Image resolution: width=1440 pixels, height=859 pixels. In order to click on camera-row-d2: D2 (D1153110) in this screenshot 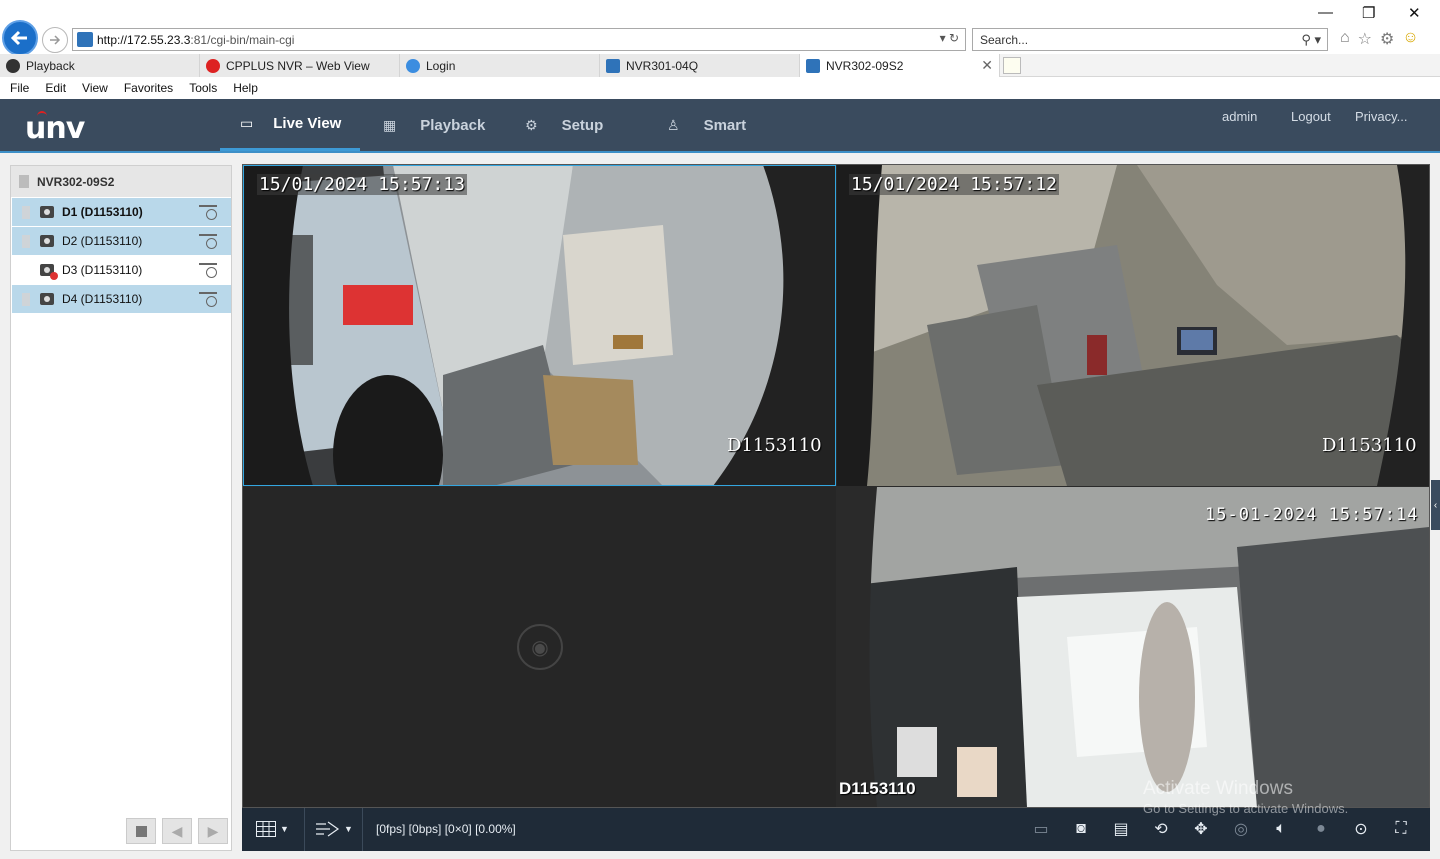, I will do `click(121, 241)`.